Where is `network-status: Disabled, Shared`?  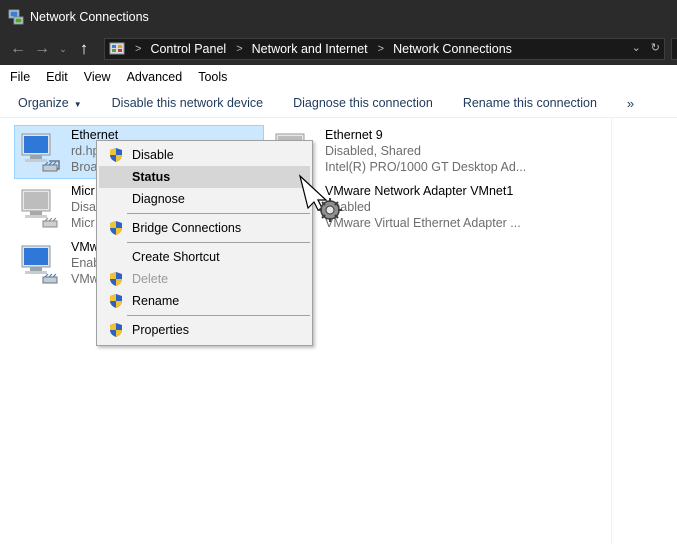 network-status: Disabled, Shared is located at coordinates (373, 151).